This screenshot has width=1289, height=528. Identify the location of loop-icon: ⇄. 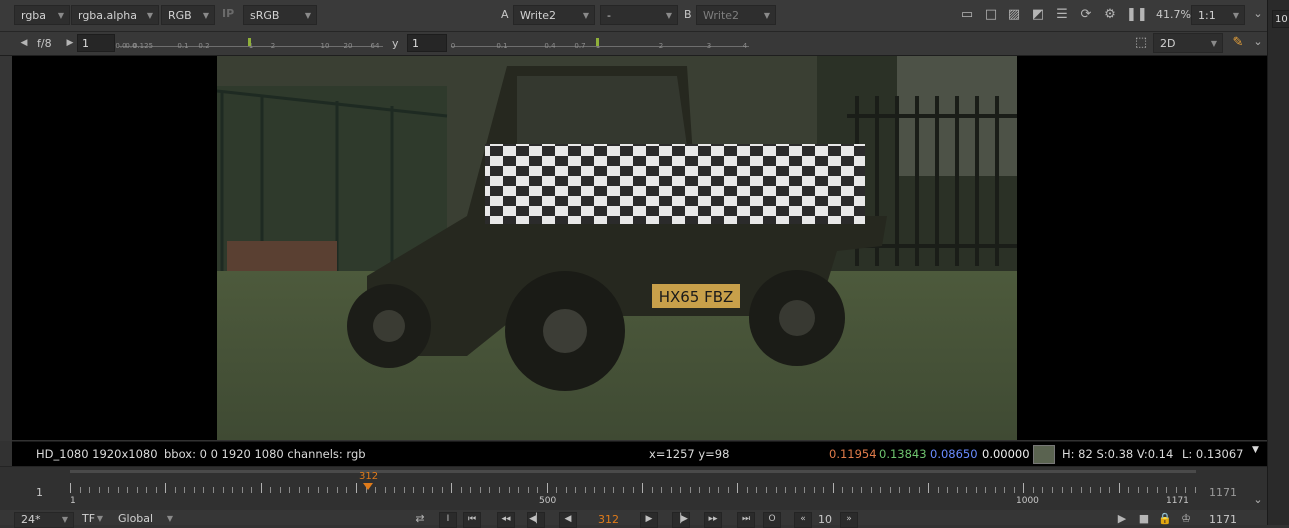
(420, 519).